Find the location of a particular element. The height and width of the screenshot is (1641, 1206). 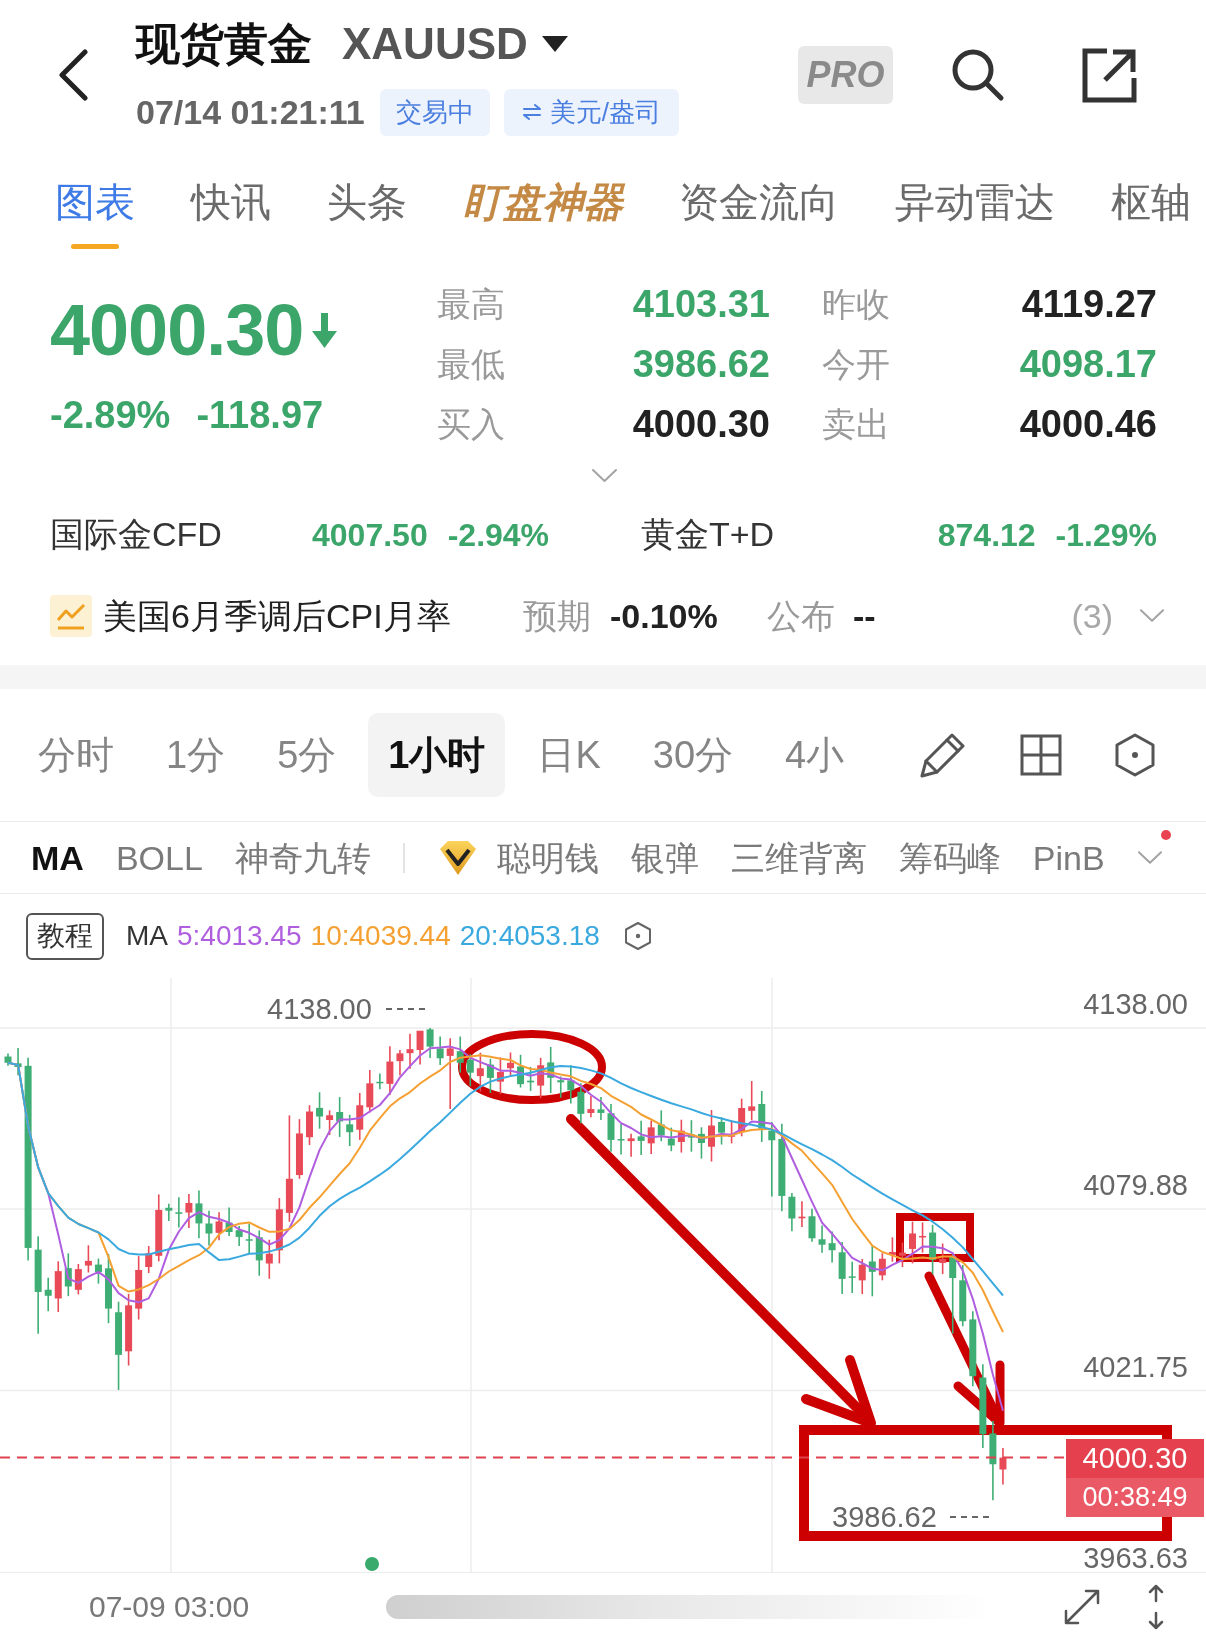

stat-label: 最低 is located at coordinates (471, 364).